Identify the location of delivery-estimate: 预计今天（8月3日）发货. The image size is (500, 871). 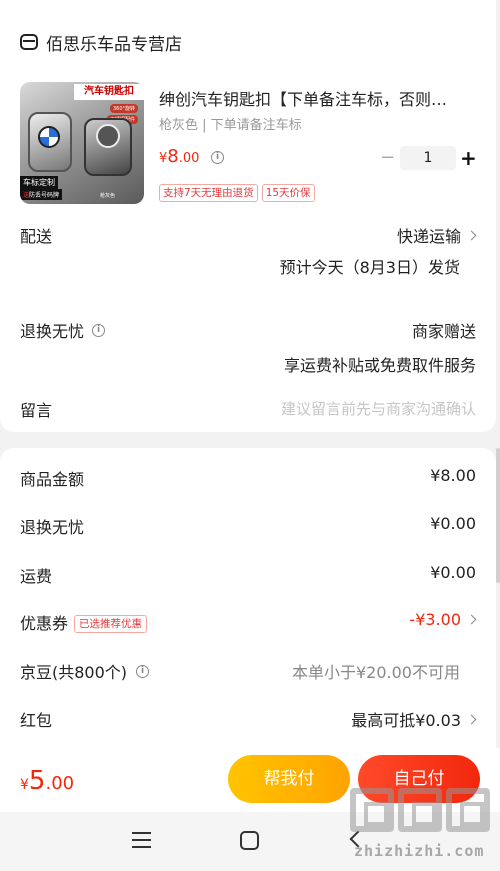
(369, 267).